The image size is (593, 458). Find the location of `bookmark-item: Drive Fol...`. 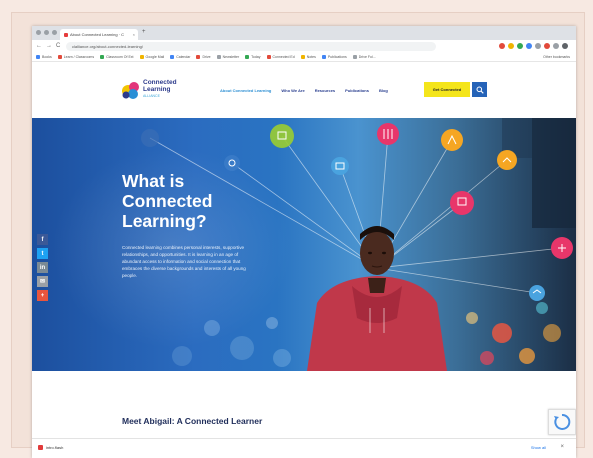

bookmark-item: Drive Fol... is located at coordinates (364, 57).